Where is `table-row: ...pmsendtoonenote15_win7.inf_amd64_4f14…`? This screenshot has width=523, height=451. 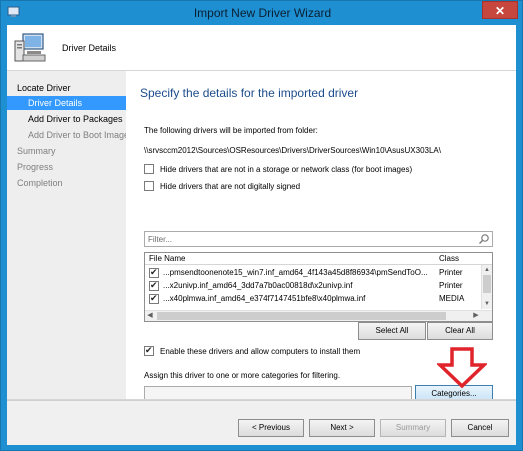
table-row: ...pmsendtoonenote15_win7.inf_amd64_4f14… is located at coordinates (313, 273).